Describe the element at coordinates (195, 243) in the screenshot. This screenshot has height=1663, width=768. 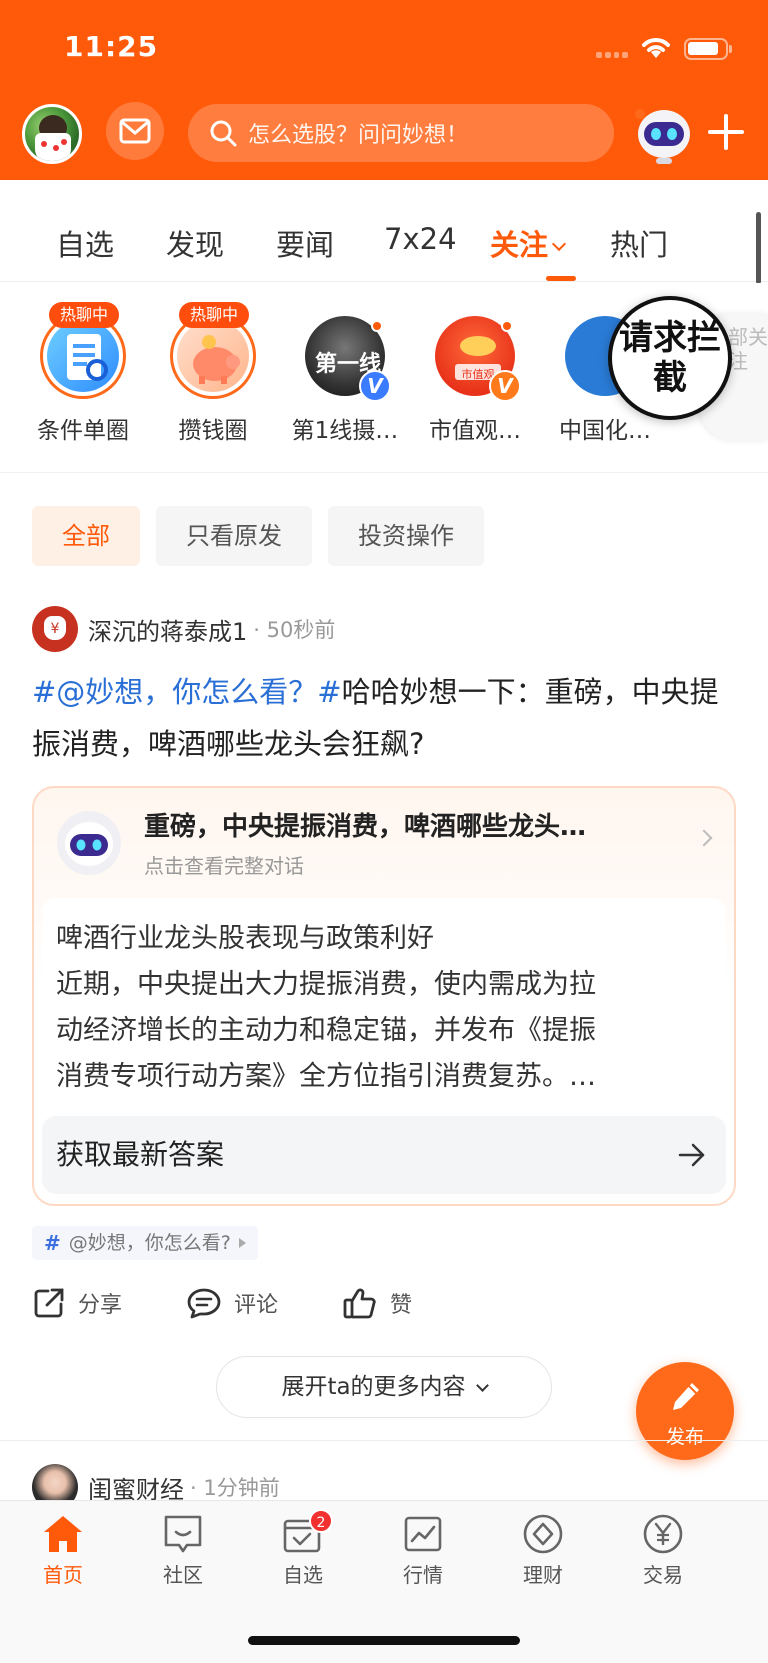
I see `tab-discover: 发现` at that location.